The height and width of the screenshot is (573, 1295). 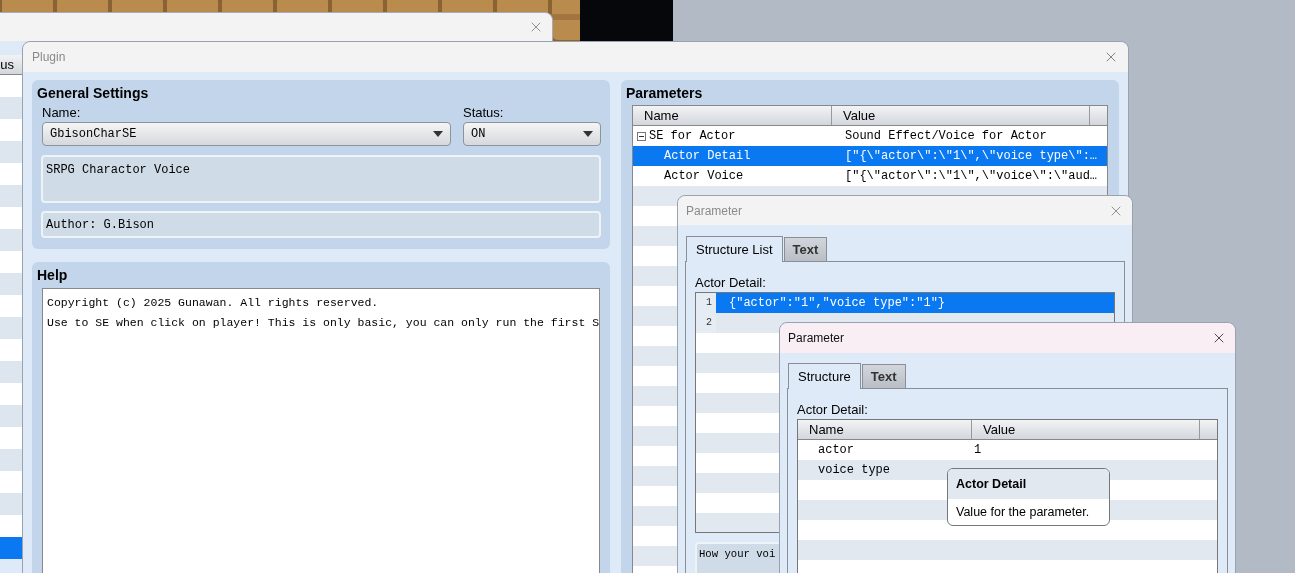 What do you see at coordinates (836, 450) in the screenshot?
I see `field-name: actor` at bounding box center [836, 450].